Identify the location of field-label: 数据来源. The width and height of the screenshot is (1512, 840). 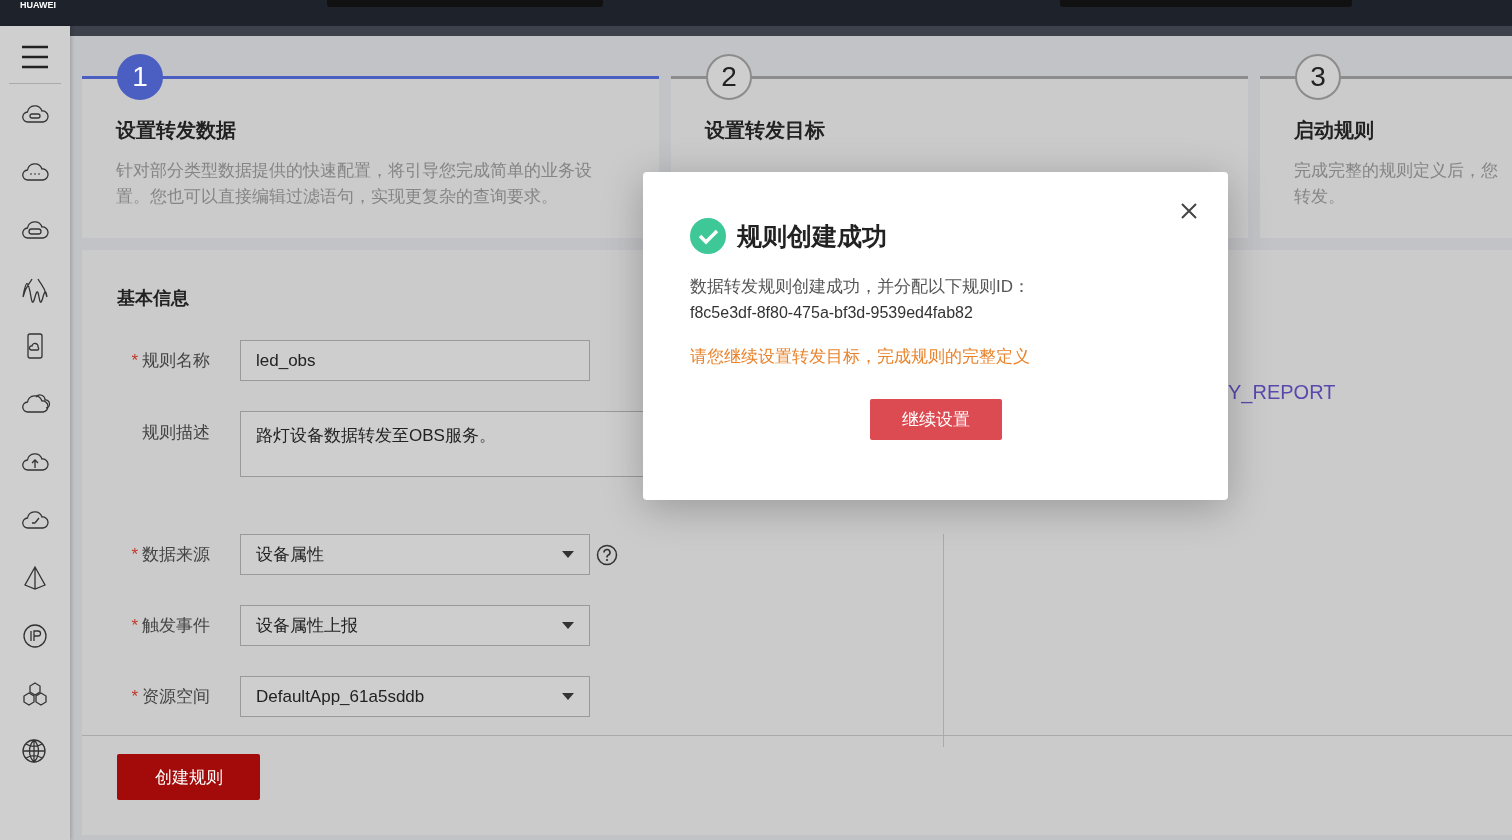
(176, 555).